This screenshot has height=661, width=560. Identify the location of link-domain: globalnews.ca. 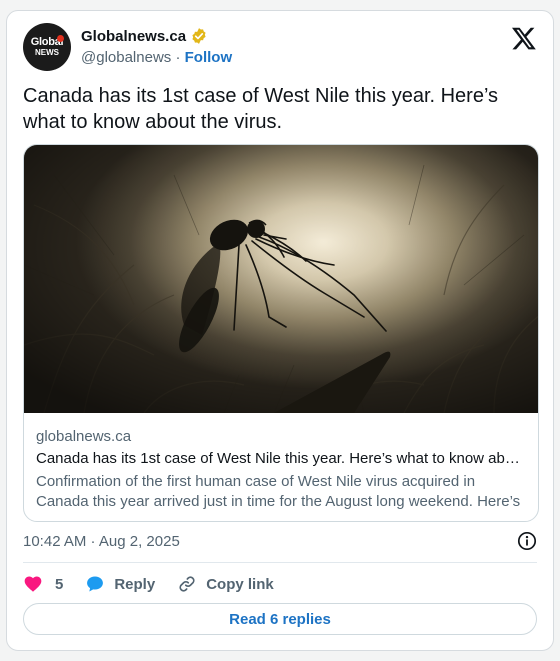
(84, 436).